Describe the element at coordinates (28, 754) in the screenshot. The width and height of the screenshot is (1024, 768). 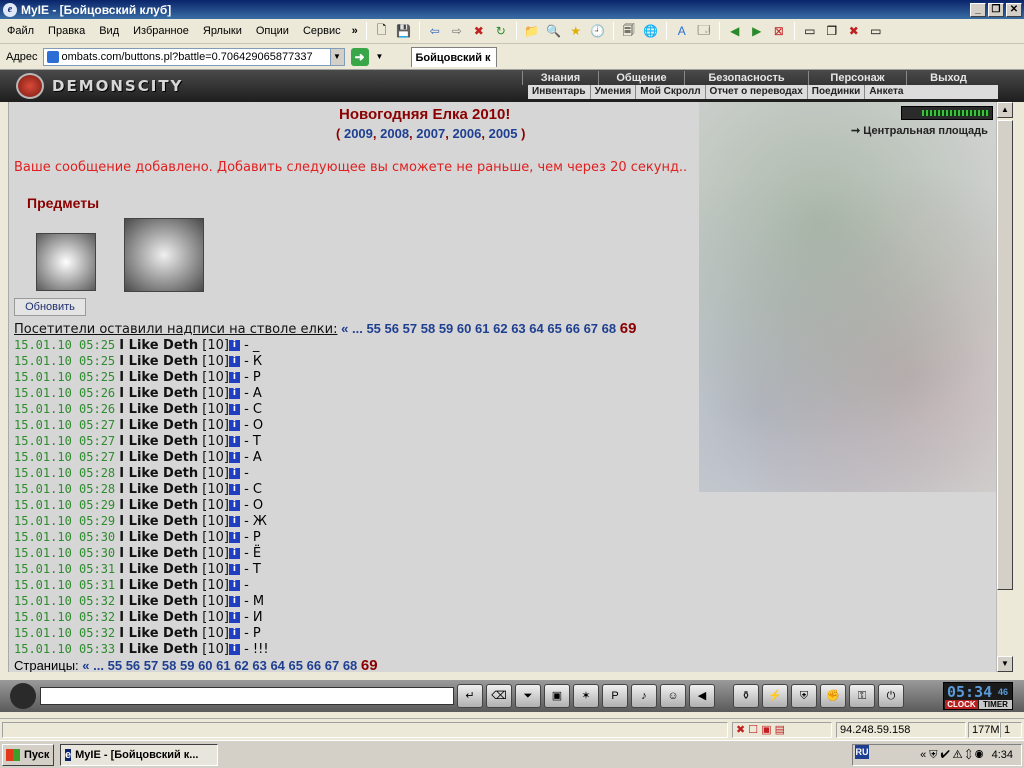
I see `start-button: Пуск` at that location.